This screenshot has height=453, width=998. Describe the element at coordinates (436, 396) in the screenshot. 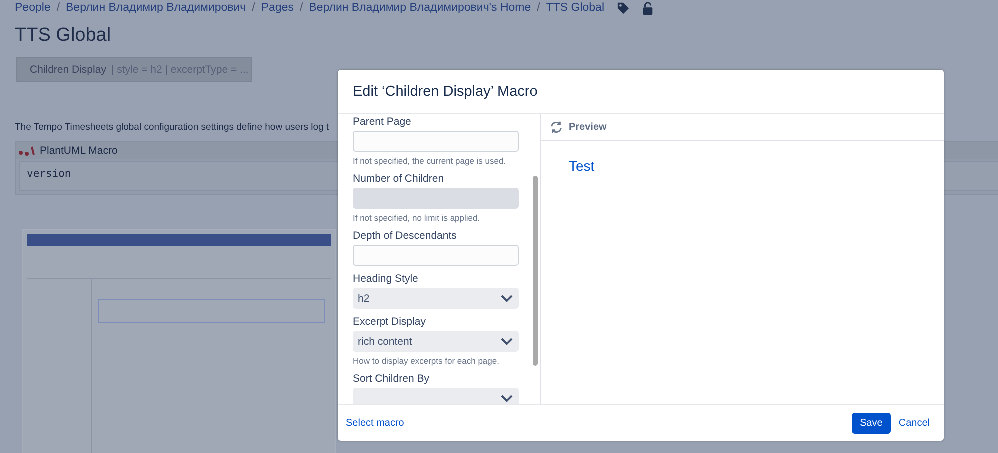

I see `dropdown-field` at that location.